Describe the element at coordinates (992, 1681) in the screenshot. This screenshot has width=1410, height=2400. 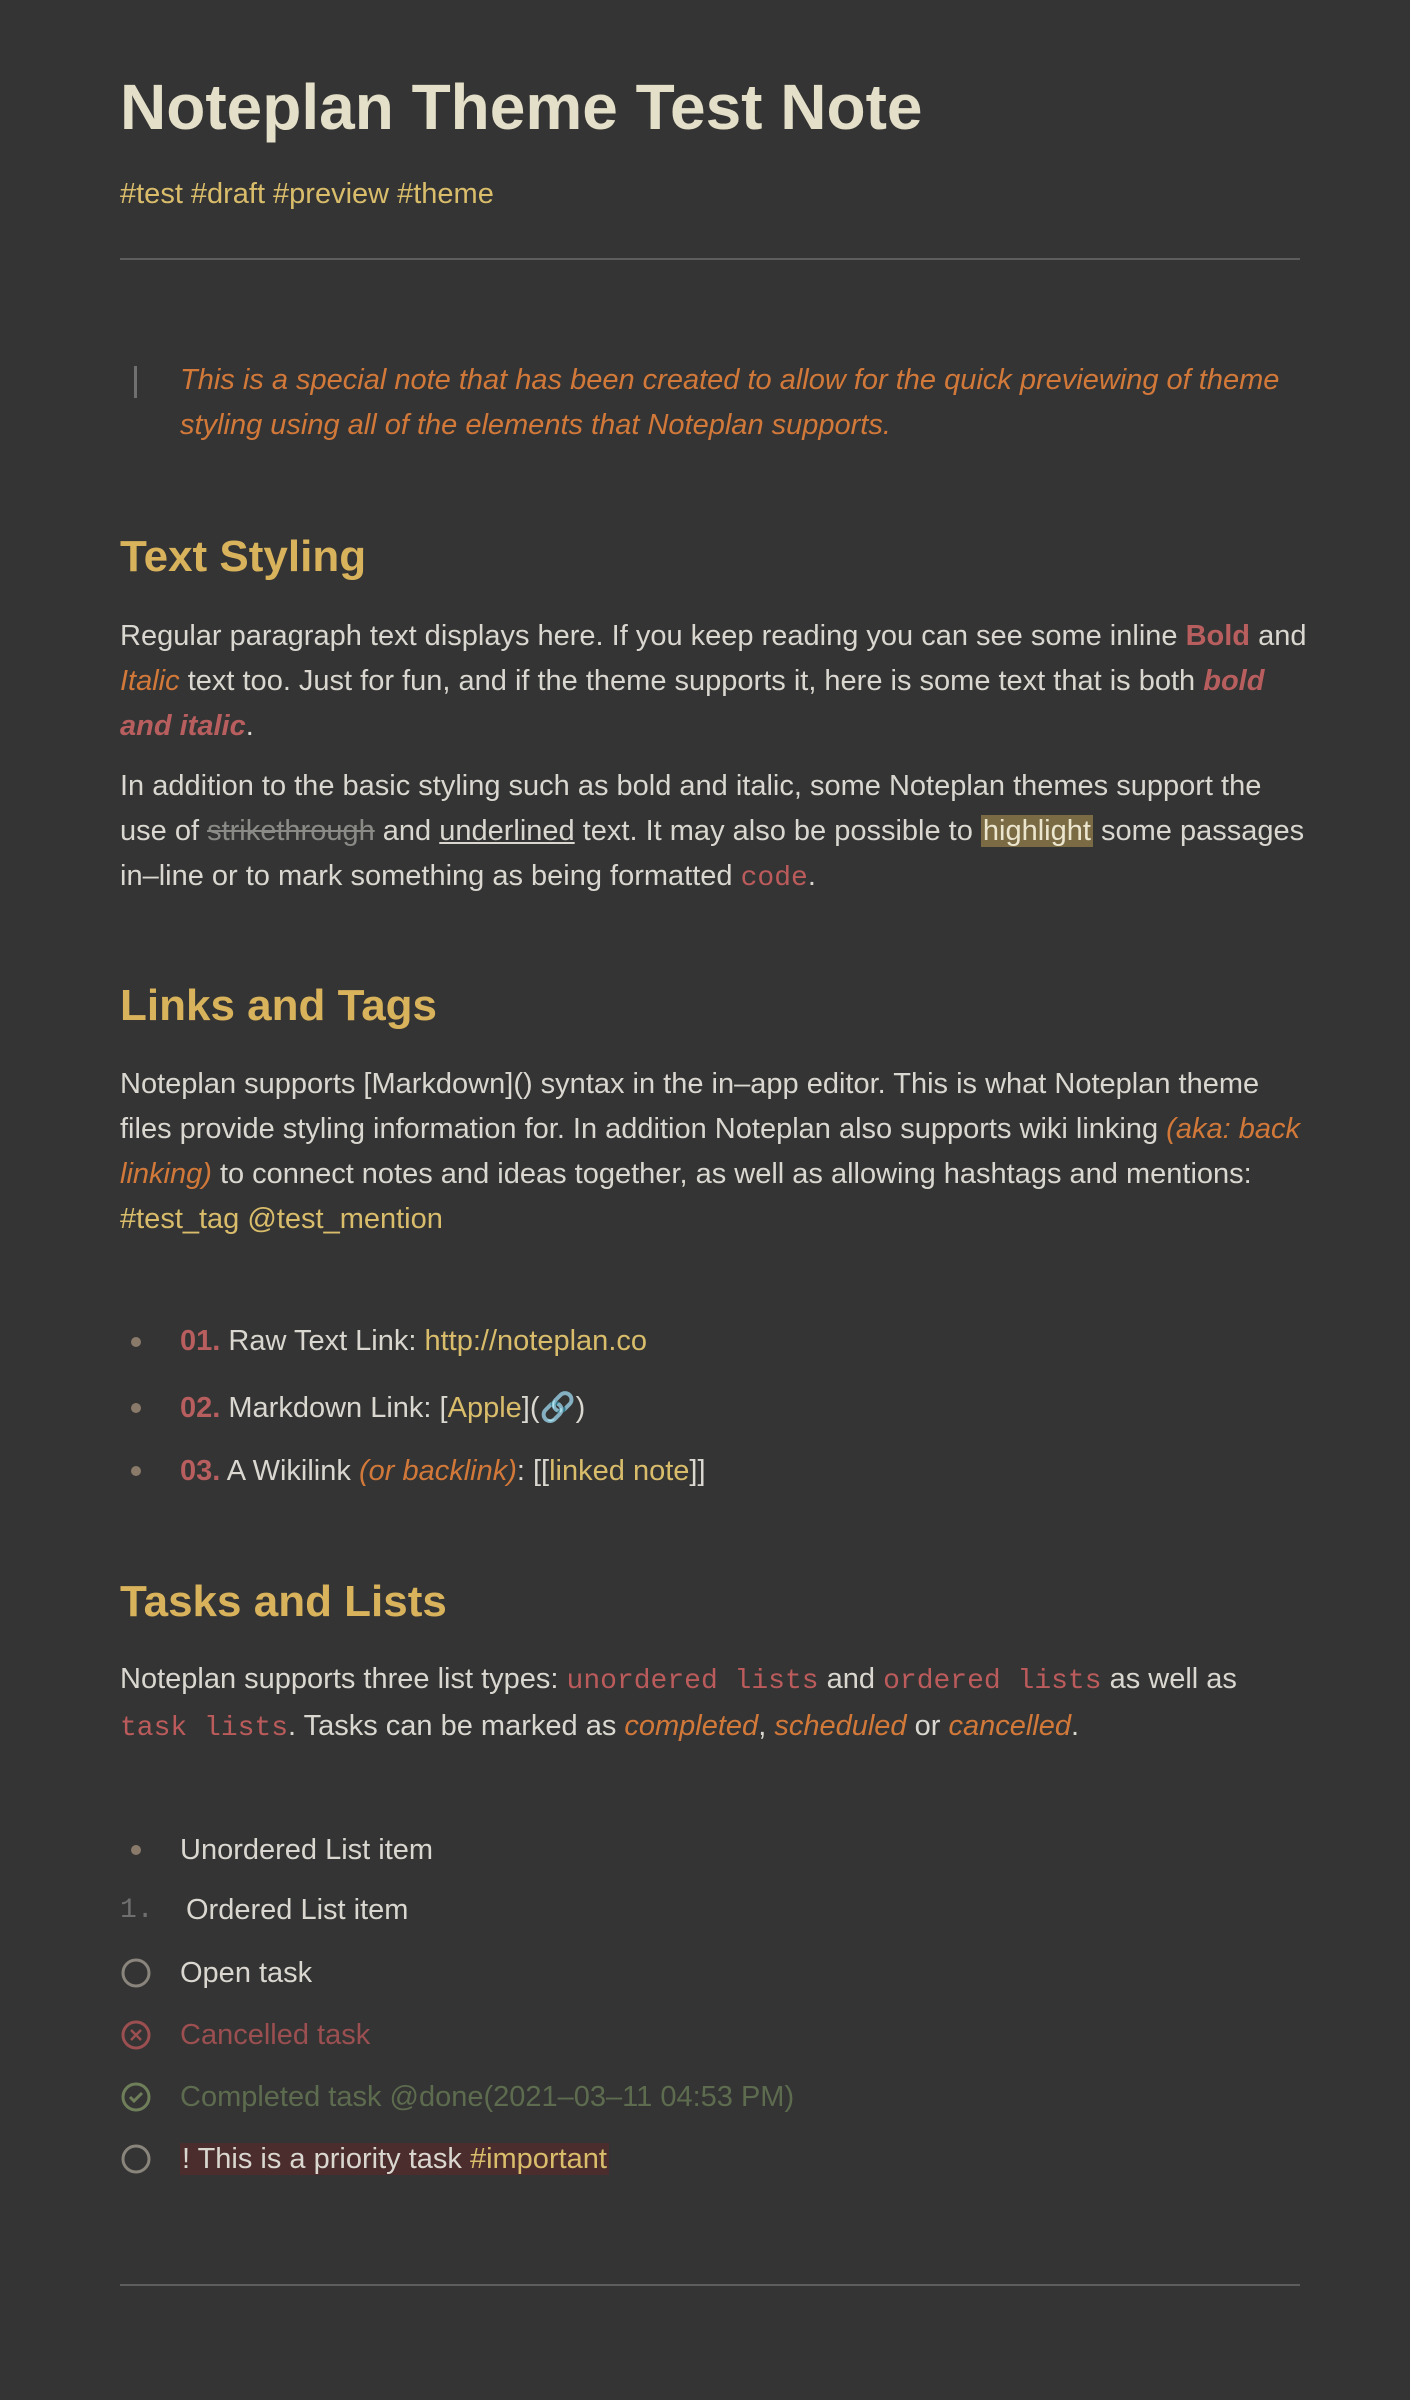
I see `code-ordered-lists: ordered lists` at that location.